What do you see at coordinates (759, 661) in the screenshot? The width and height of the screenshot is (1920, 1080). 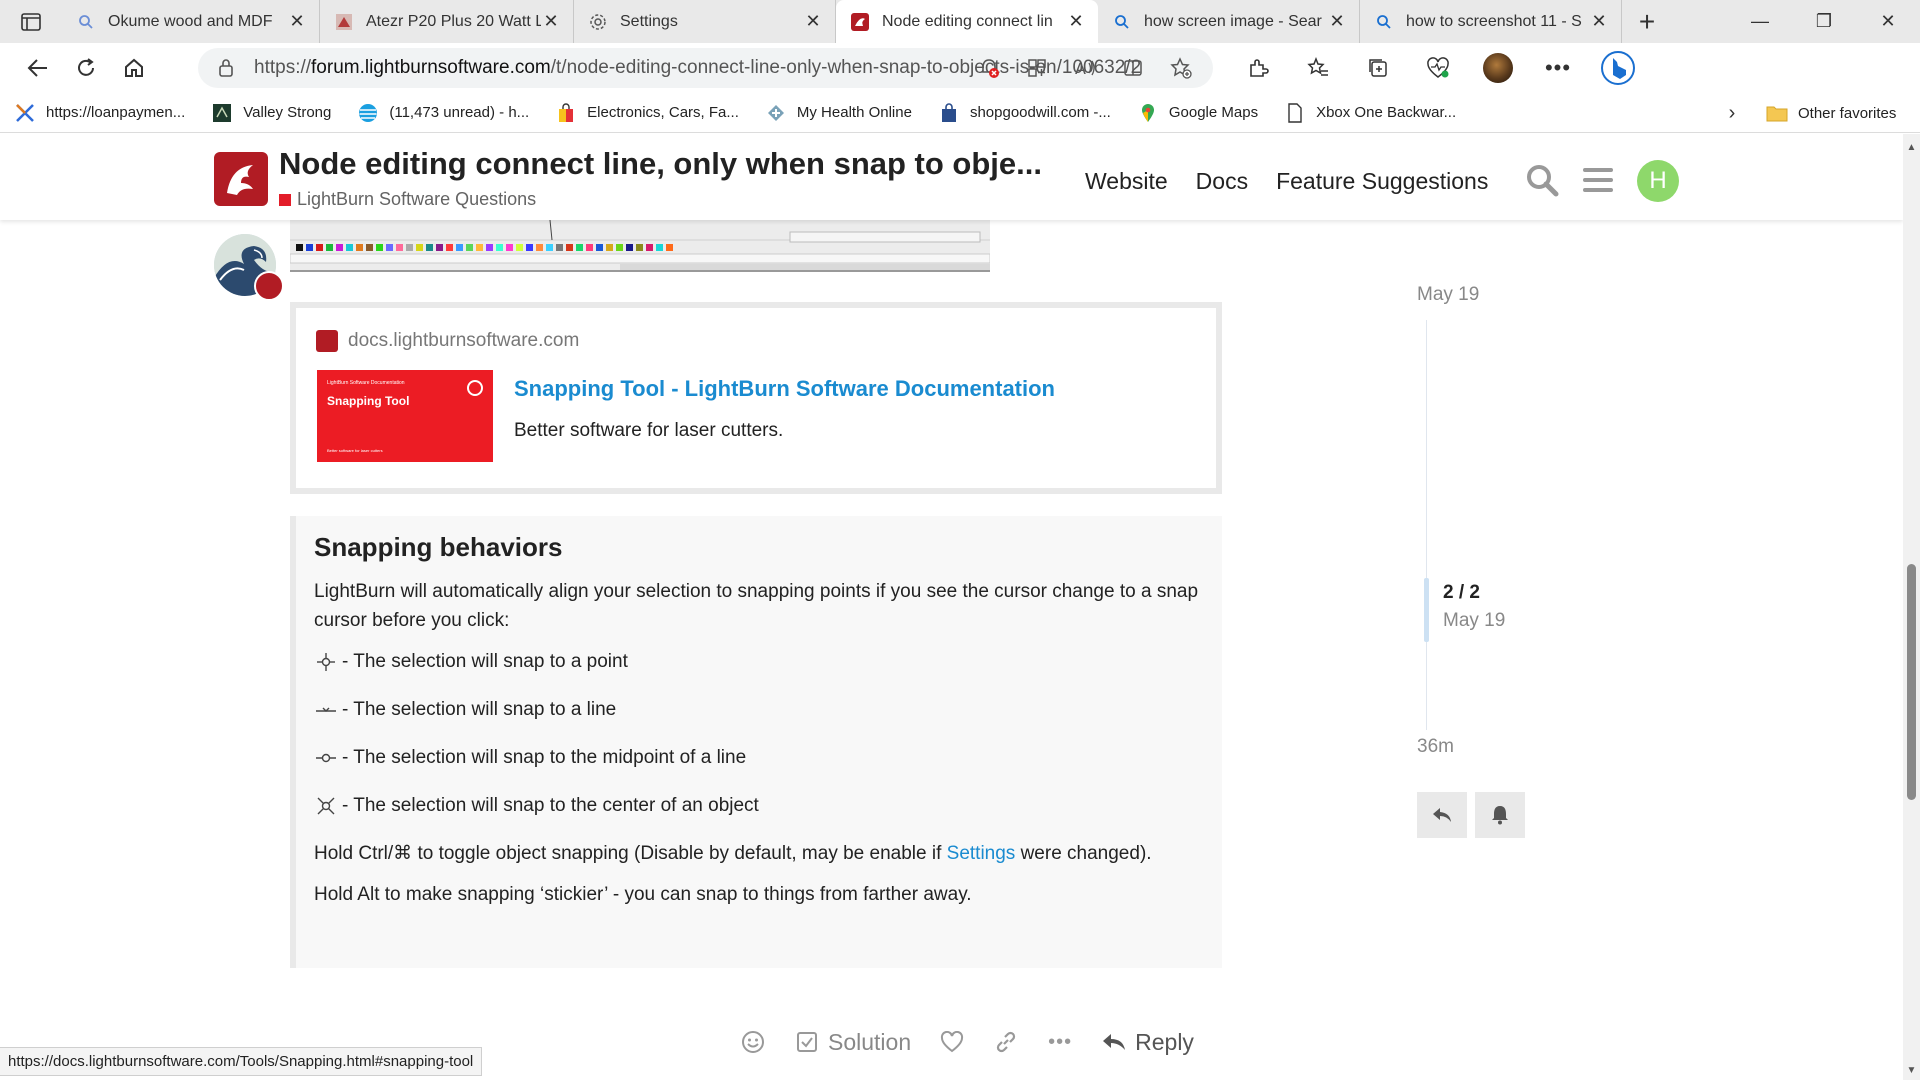 I see `snap-item: - The selection will snap to a point` at bounding box center [759, 661].